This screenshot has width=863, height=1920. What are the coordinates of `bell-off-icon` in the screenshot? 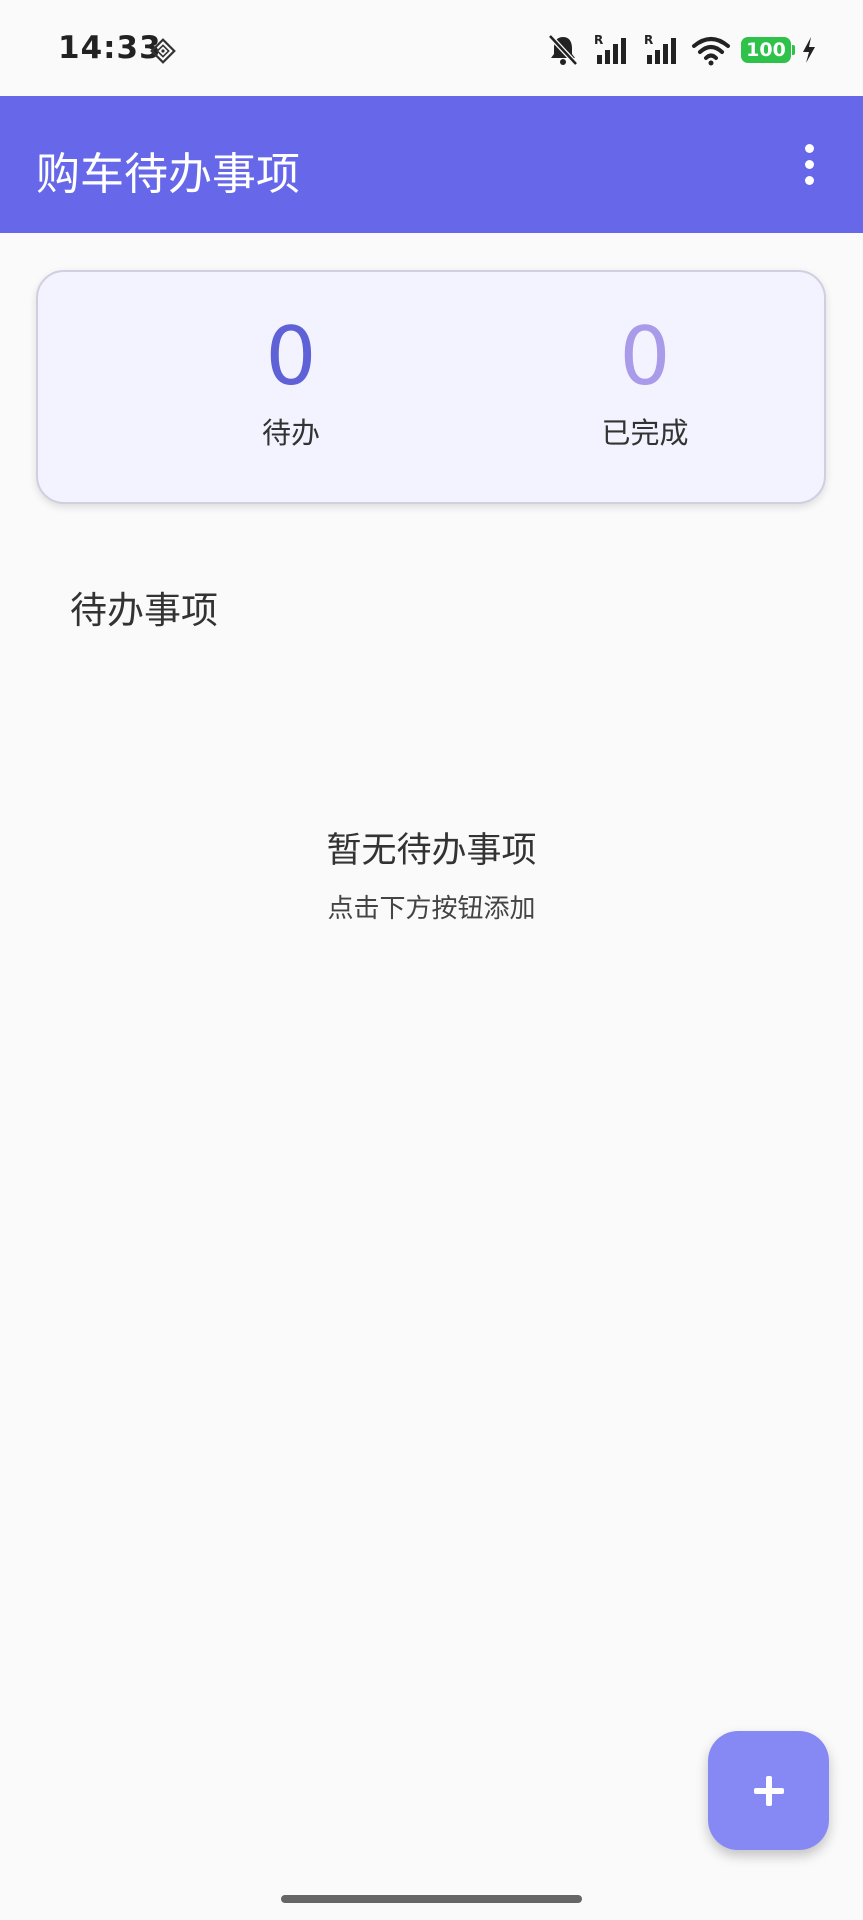 It's located at (563, 50).